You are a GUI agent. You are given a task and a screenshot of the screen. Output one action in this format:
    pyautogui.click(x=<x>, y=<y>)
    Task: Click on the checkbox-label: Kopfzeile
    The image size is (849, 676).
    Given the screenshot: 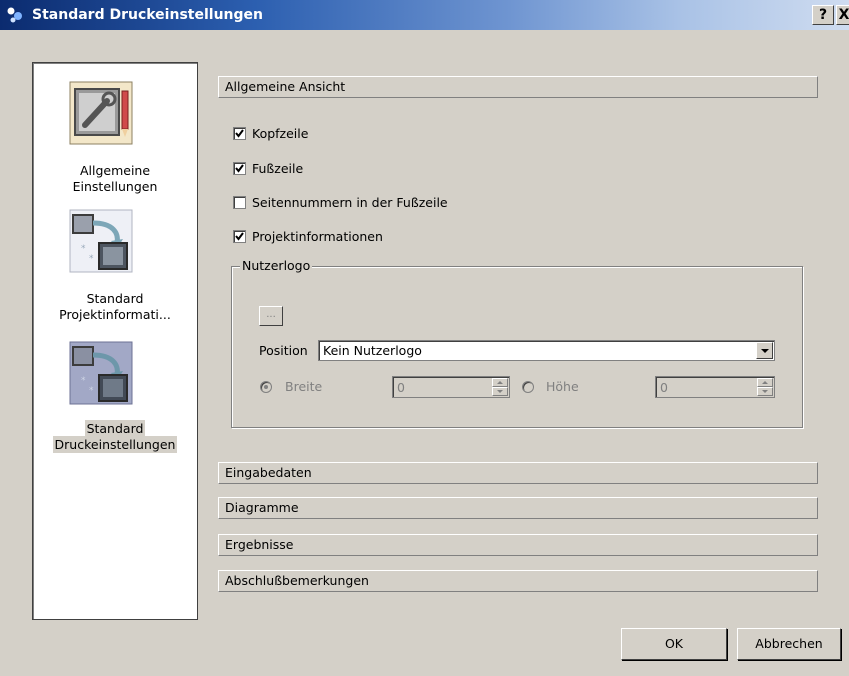 What is the action you would take?
    pyautogui.click(x=280, y=133)
    